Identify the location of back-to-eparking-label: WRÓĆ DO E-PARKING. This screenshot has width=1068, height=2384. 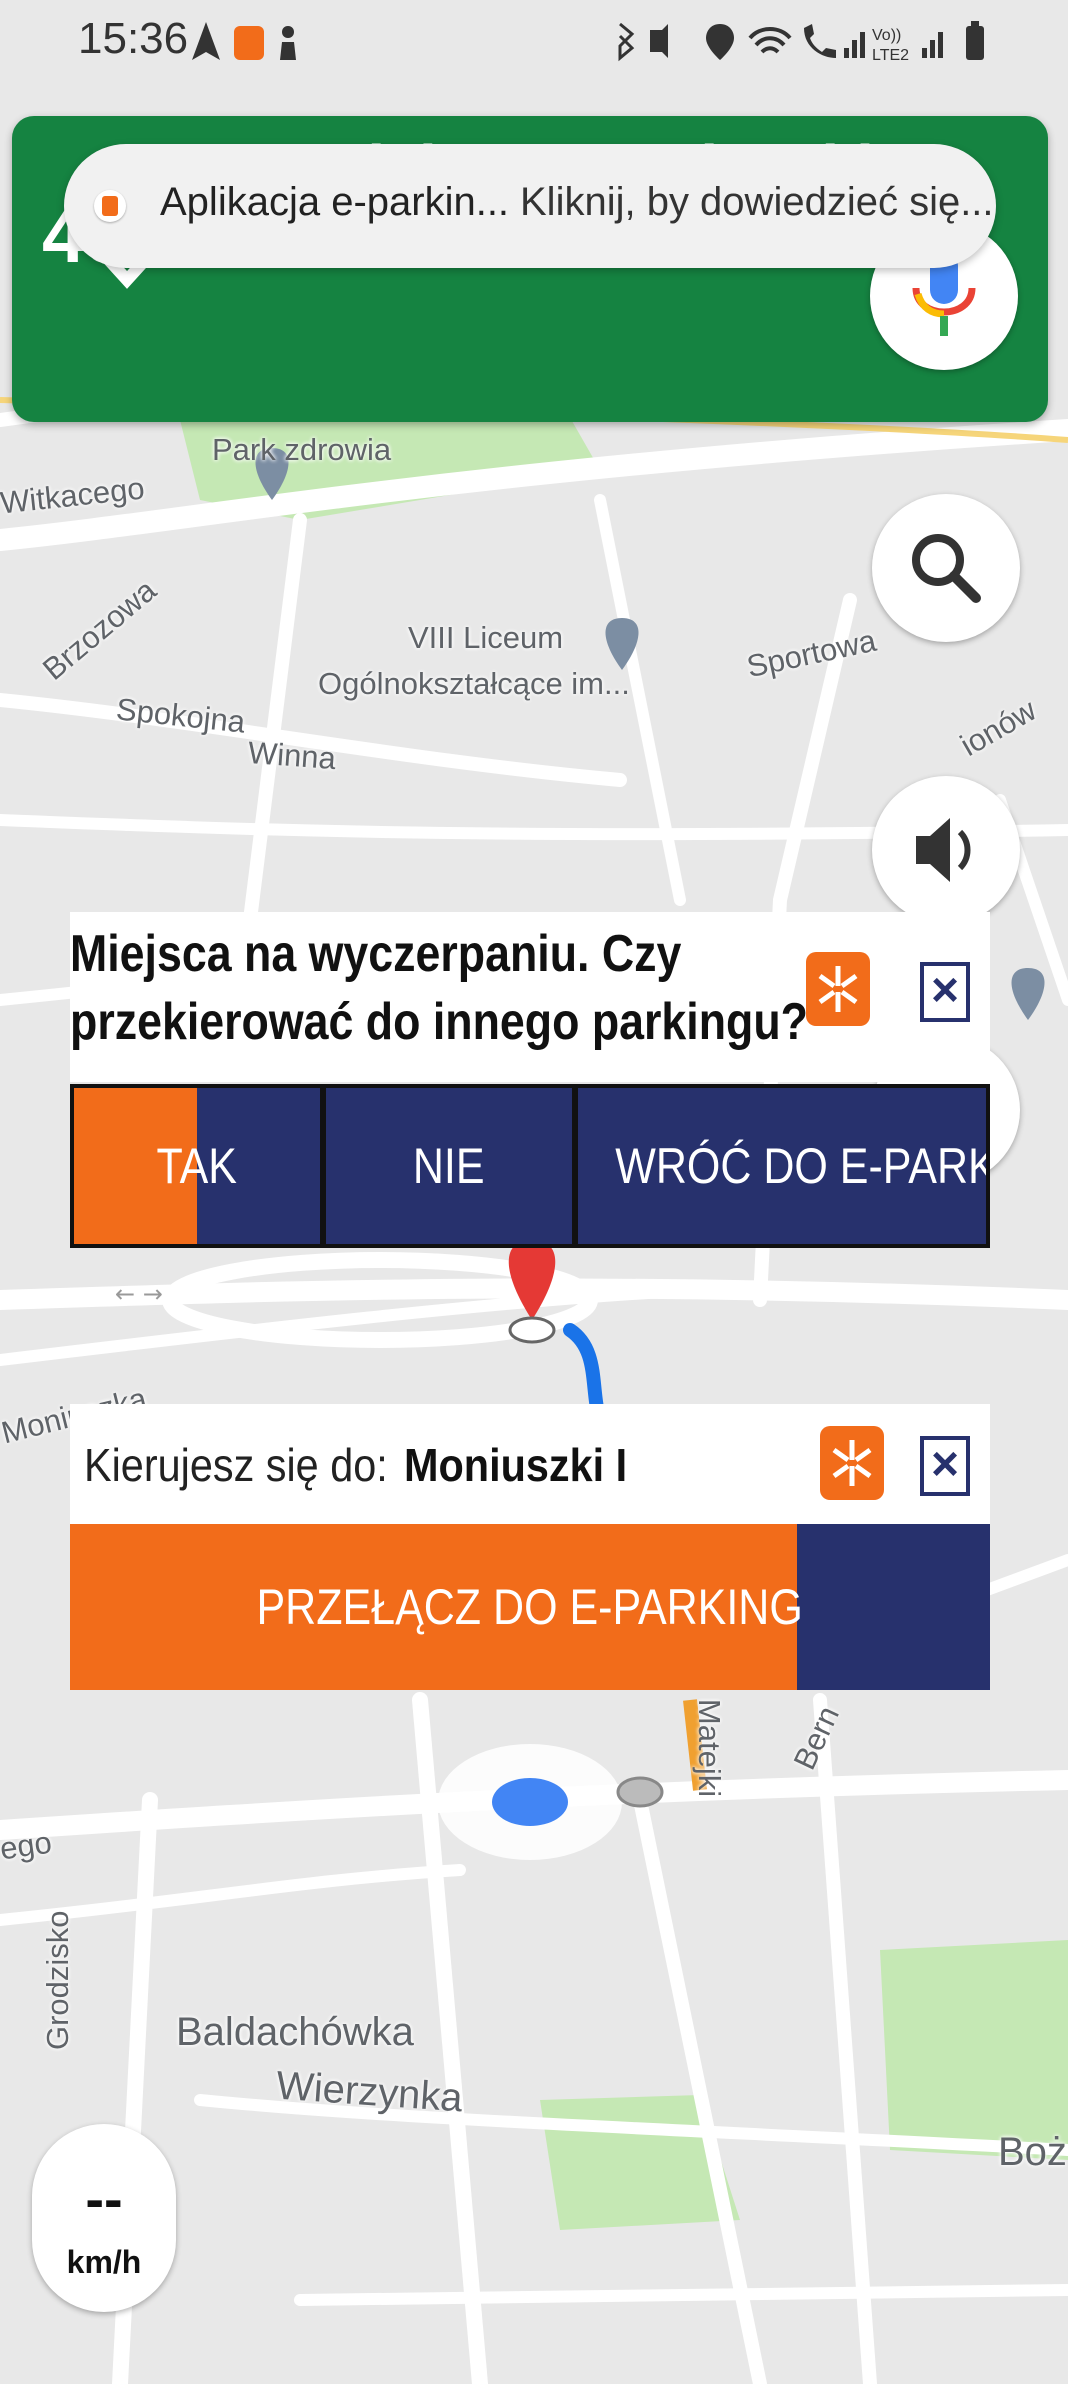
(800, 1166).